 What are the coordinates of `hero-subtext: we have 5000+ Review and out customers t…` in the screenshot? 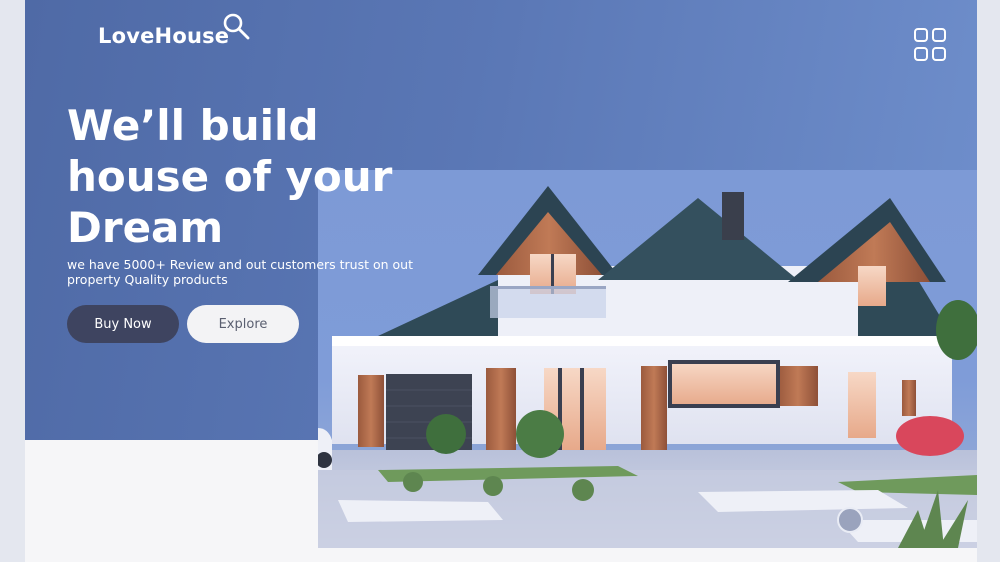 It's located at (240, 272).